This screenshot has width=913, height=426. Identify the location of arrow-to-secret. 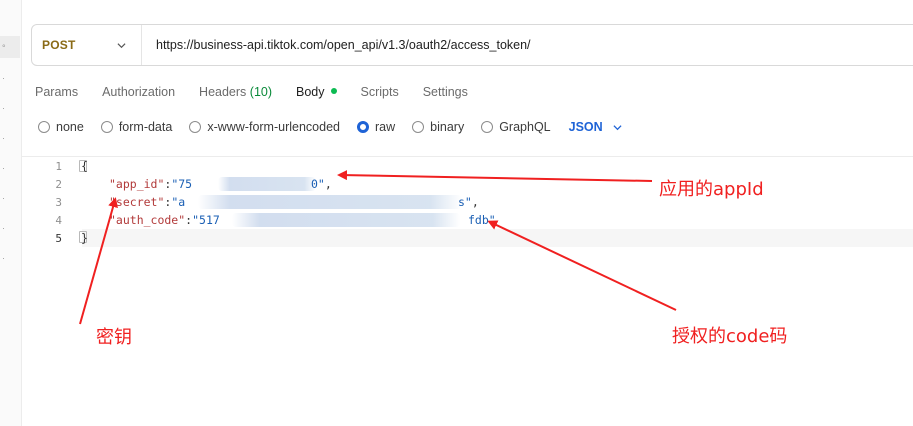
(98, 261).